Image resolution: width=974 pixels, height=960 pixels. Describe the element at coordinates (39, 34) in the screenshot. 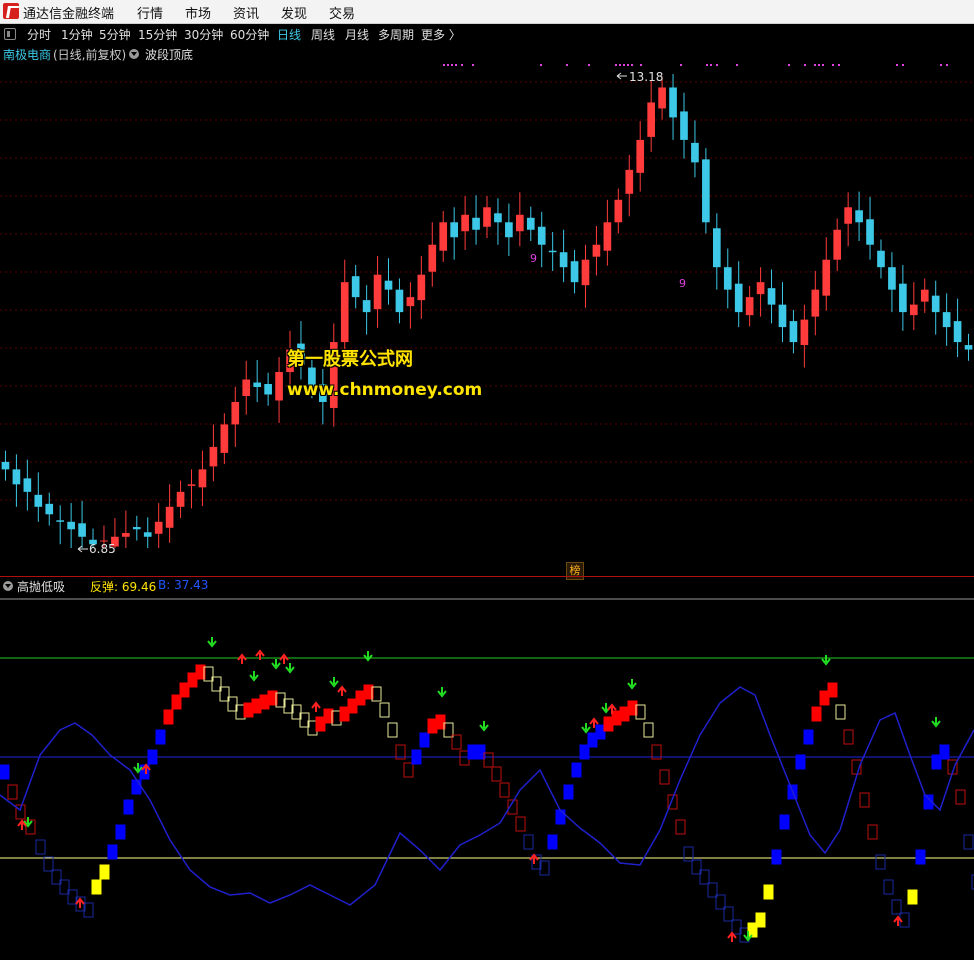

I see `period-tick: 分时` at that location.